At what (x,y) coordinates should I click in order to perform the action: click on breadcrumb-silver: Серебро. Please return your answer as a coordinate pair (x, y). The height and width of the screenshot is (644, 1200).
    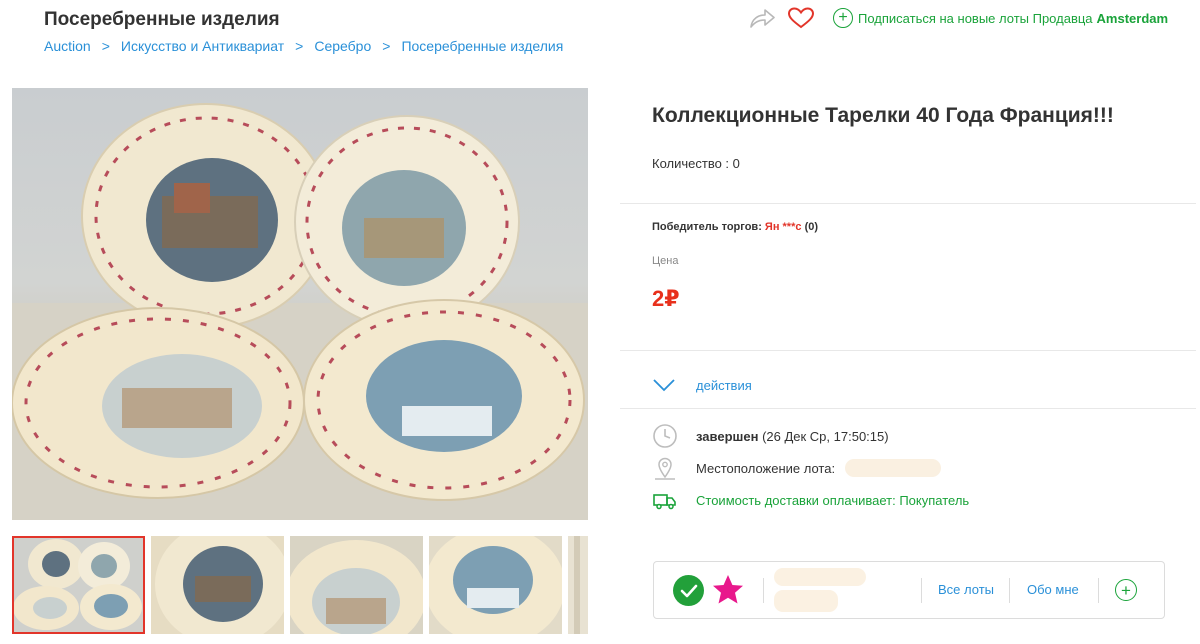
    Looking at the image, I should click on (342, 46).